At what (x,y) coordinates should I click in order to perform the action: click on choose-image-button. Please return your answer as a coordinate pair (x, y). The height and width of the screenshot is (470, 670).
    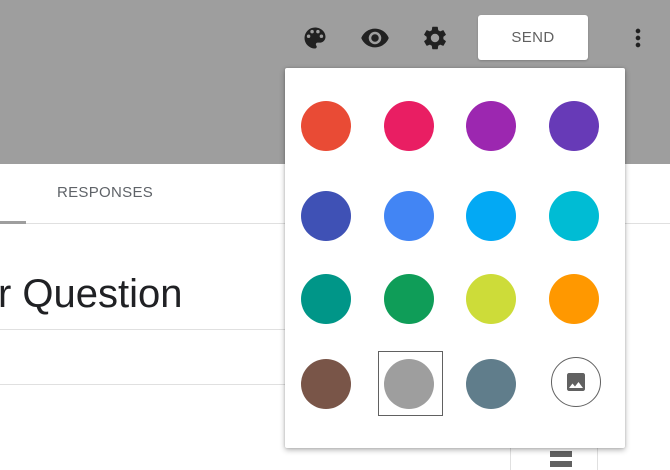
    Looking at the image, I should click on (576, 382).